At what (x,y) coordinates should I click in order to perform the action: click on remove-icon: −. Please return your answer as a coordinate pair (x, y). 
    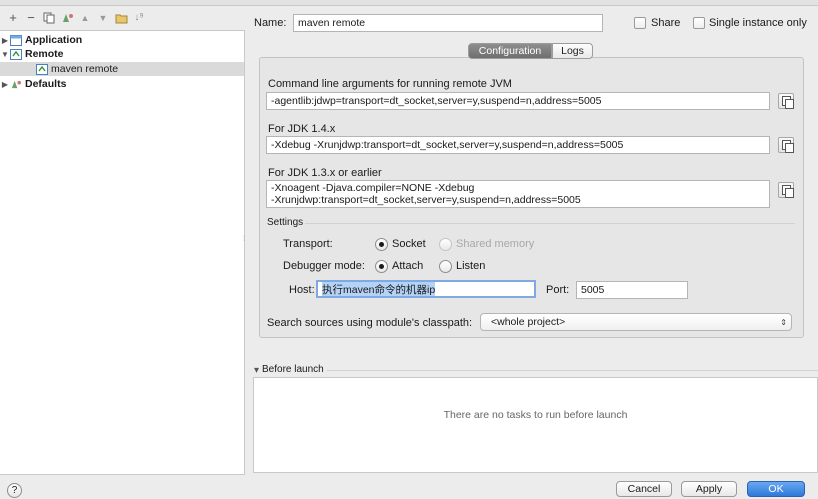
    Looking at the image, I should click on (31, 18).